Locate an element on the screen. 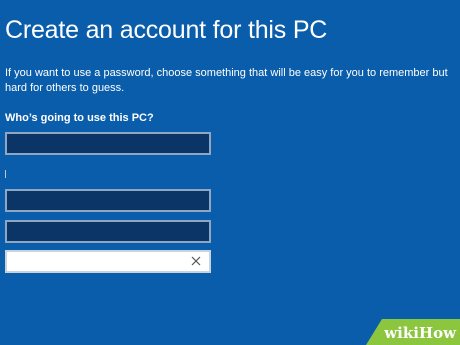  wikihow-watermark: wikiHow is located at coordinates (410, 332).